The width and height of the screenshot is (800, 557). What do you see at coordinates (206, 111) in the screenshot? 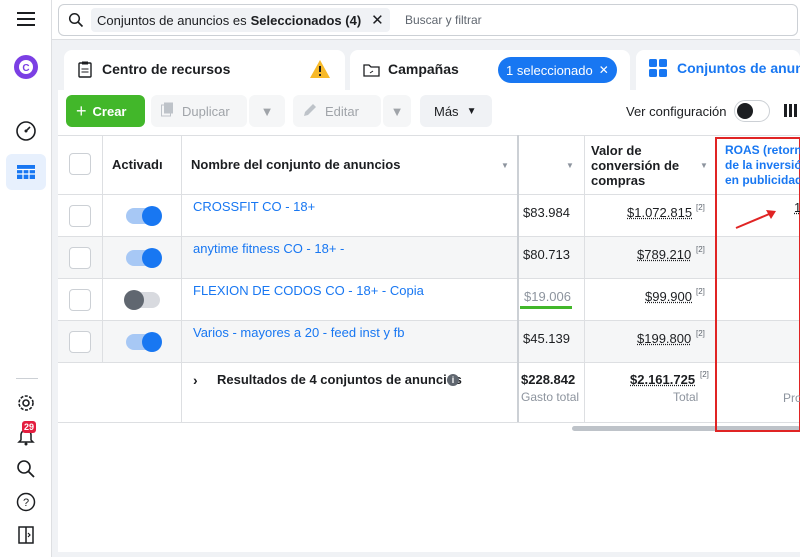
I see `duplicate-label: Duplicar` at bounding box center [206, 111].